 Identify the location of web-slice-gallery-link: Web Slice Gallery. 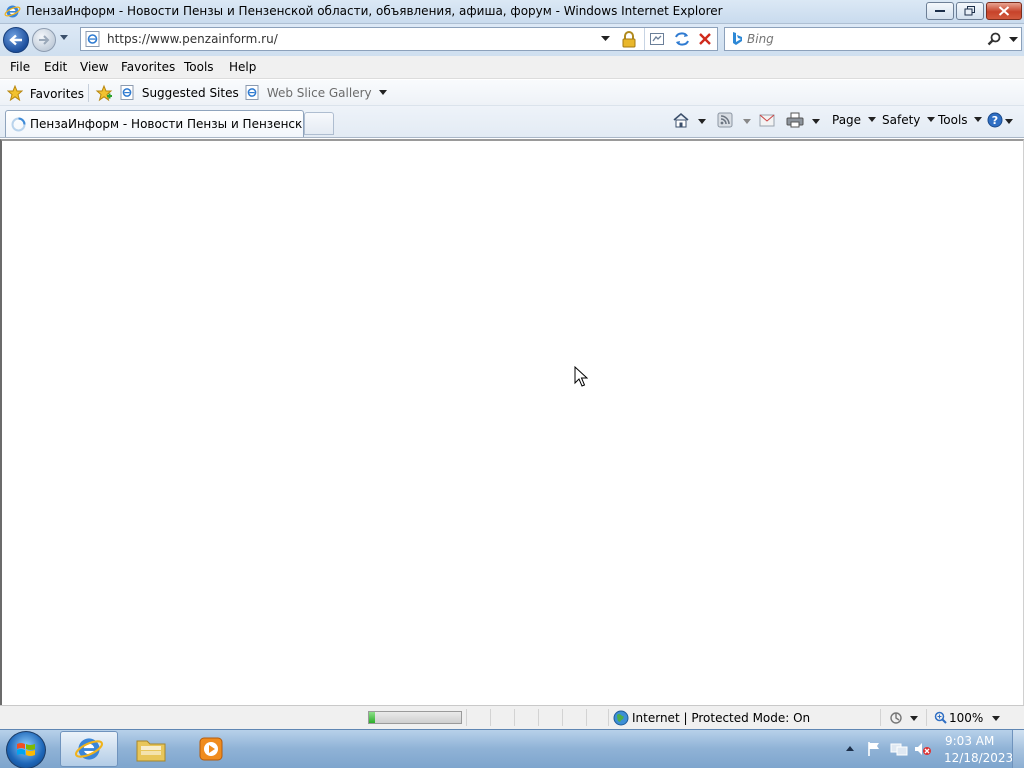
(316, 92).